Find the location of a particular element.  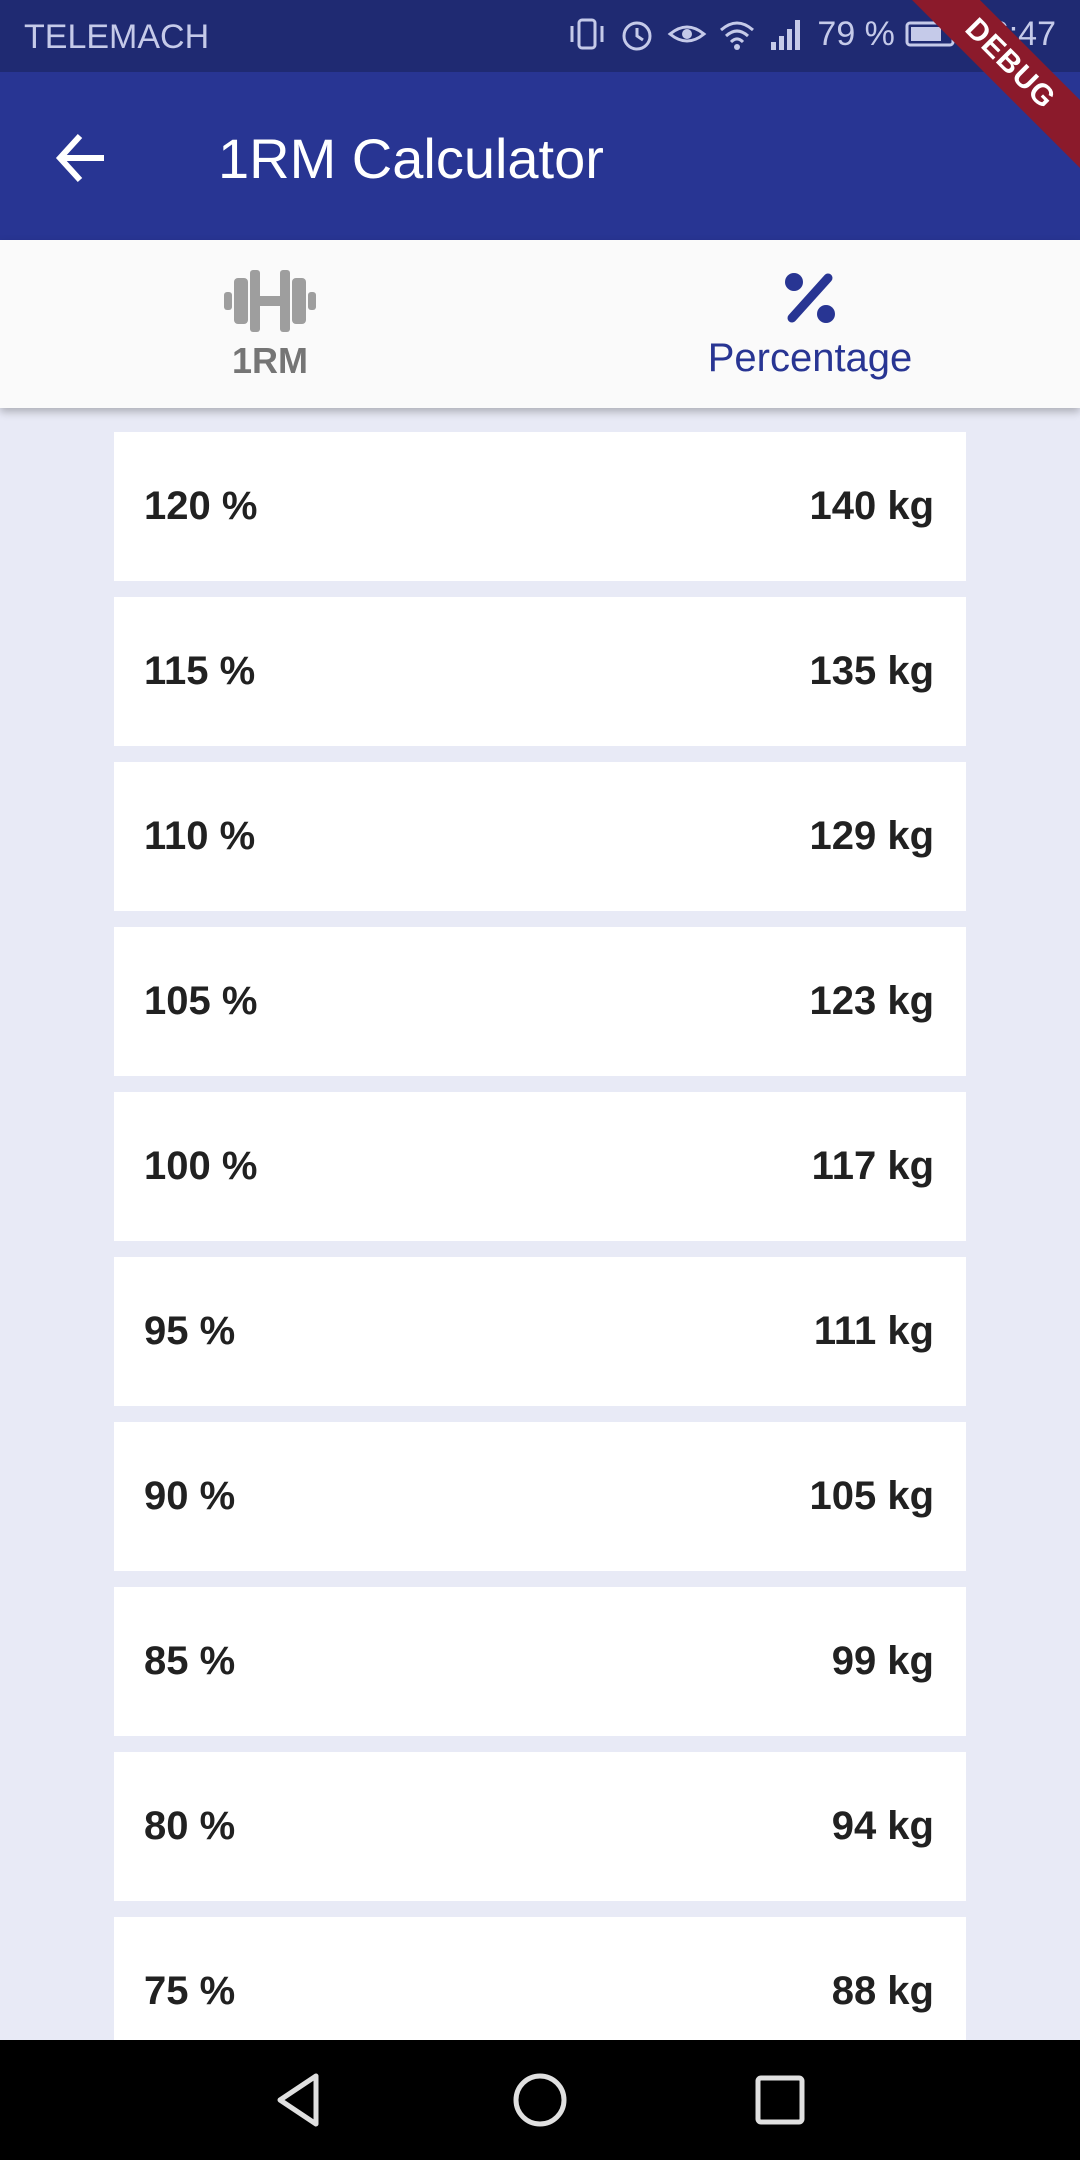

row-percent: 115 % is located at coordinates (200, 671).